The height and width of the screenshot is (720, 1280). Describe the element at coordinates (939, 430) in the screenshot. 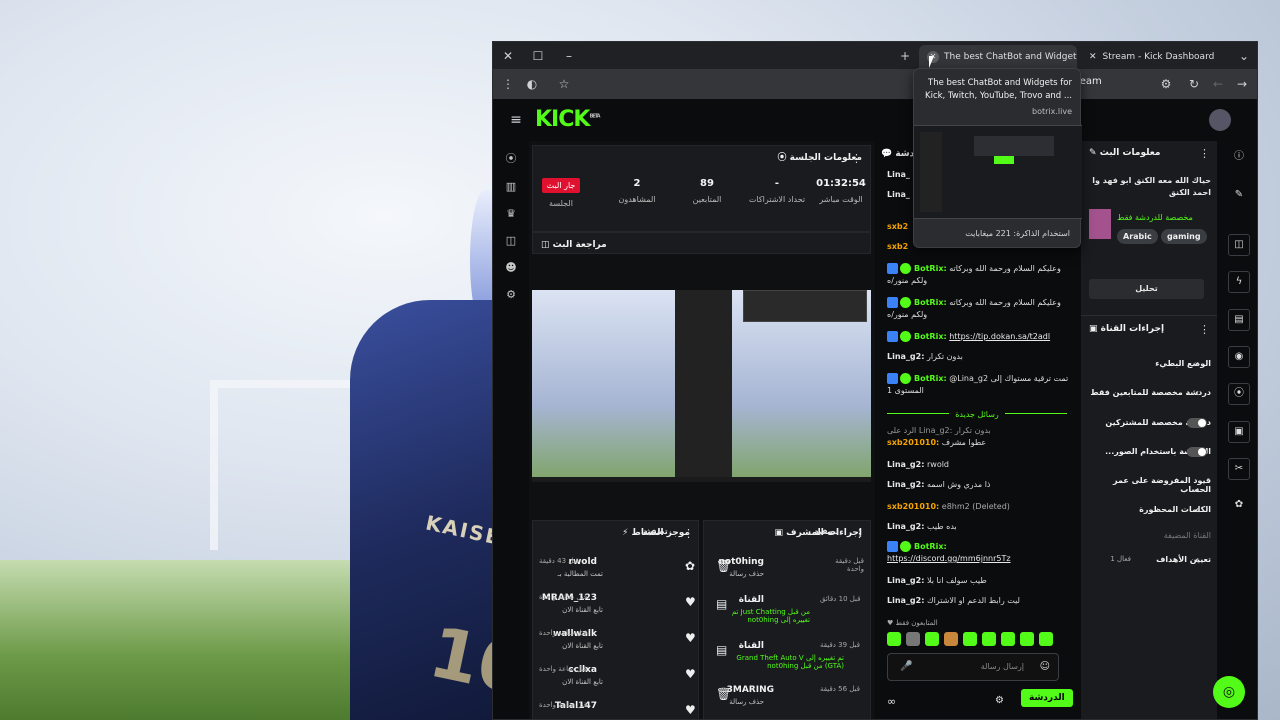

I see `reply-context: الرد على Lina_g2: بدون تكرار` at that location.